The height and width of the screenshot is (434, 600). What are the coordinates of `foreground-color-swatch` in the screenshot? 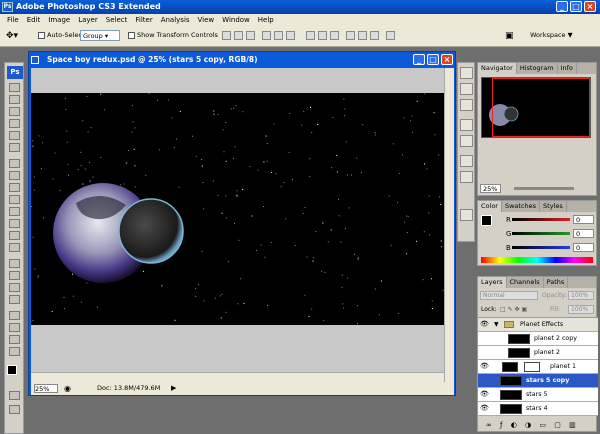 It's located at (12, 370).